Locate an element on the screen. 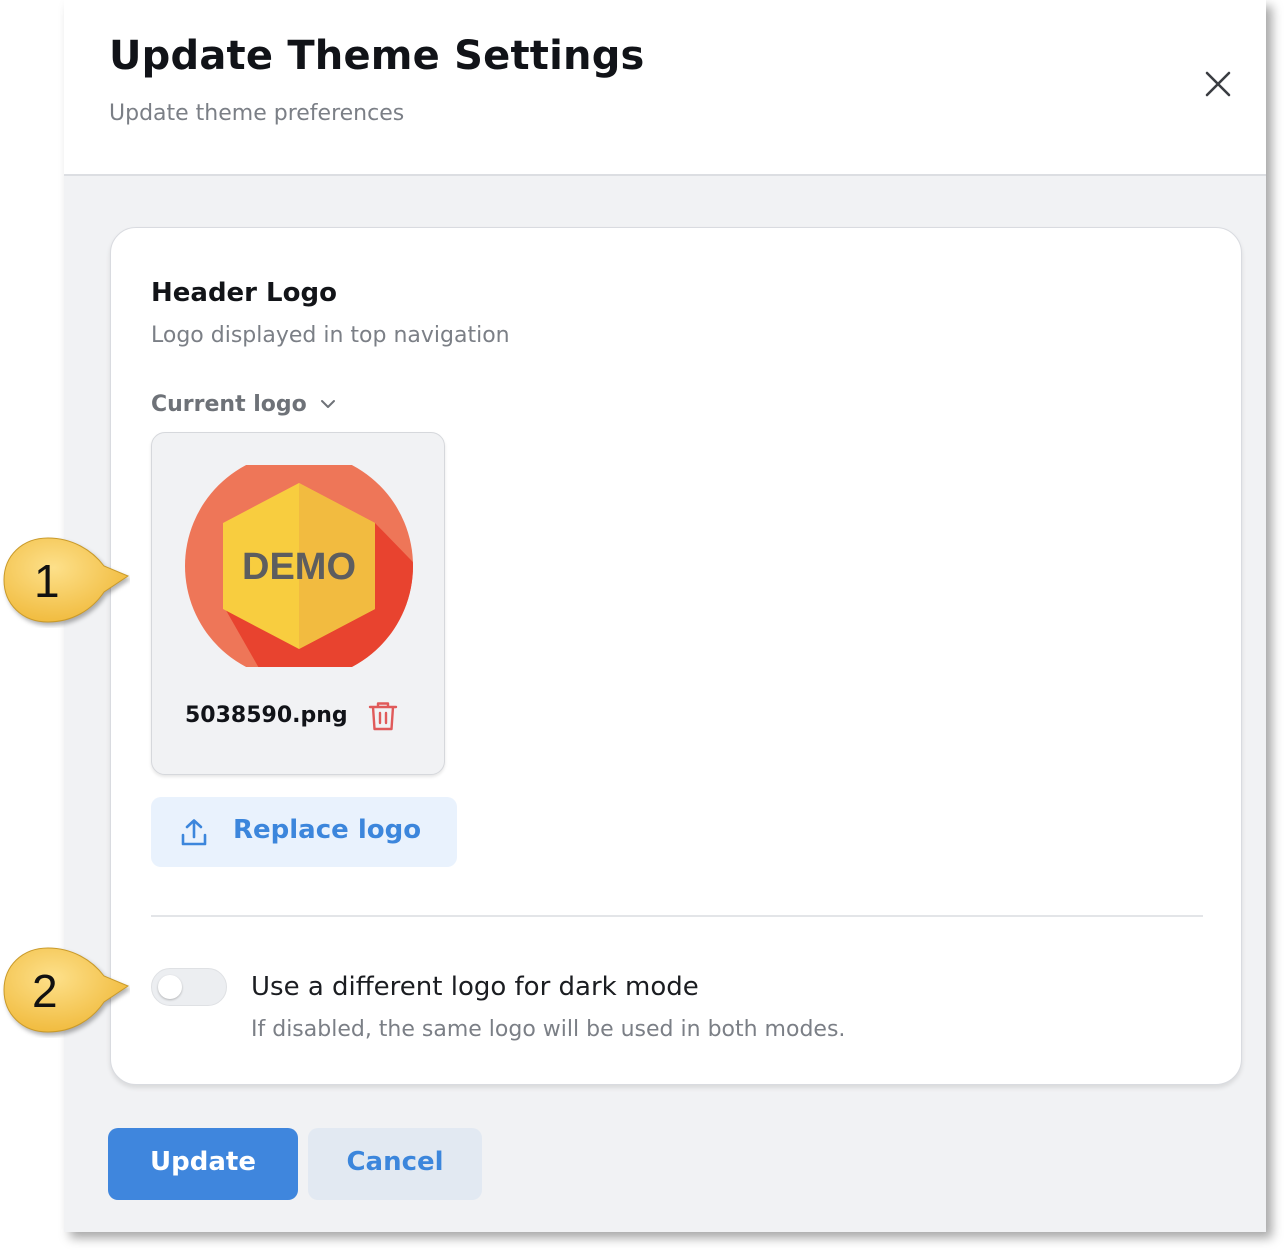 This screenshot has width=1286, height=1252. callout-1: 1 is located at coordinates (65, 580).